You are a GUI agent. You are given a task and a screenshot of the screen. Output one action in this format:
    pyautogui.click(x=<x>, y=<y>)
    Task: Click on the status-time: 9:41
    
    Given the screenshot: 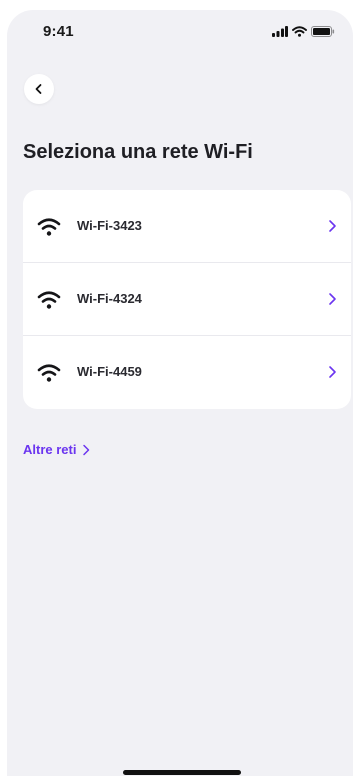 What is the action you would take?
    pyautogui.click(x=58, y=31)
    